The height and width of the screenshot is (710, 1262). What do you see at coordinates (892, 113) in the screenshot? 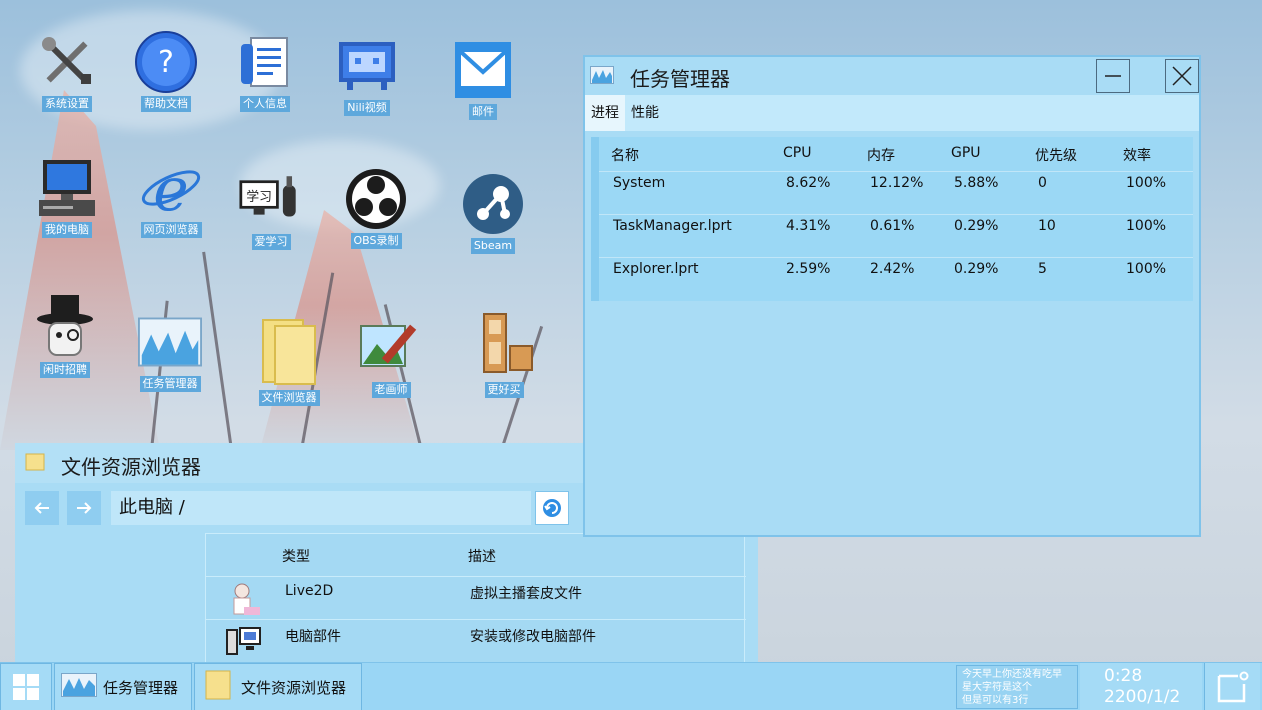
I see `task-manager-tabs: 进程 性能` at bounding box center [892, 113].